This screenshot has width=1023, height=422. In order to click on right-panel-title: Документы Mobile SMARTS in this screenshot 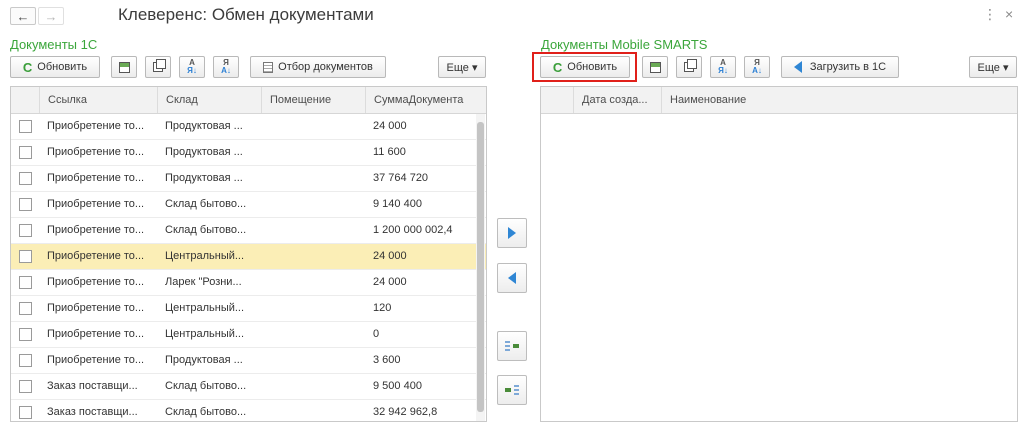, I will do `click(624, 44)`.